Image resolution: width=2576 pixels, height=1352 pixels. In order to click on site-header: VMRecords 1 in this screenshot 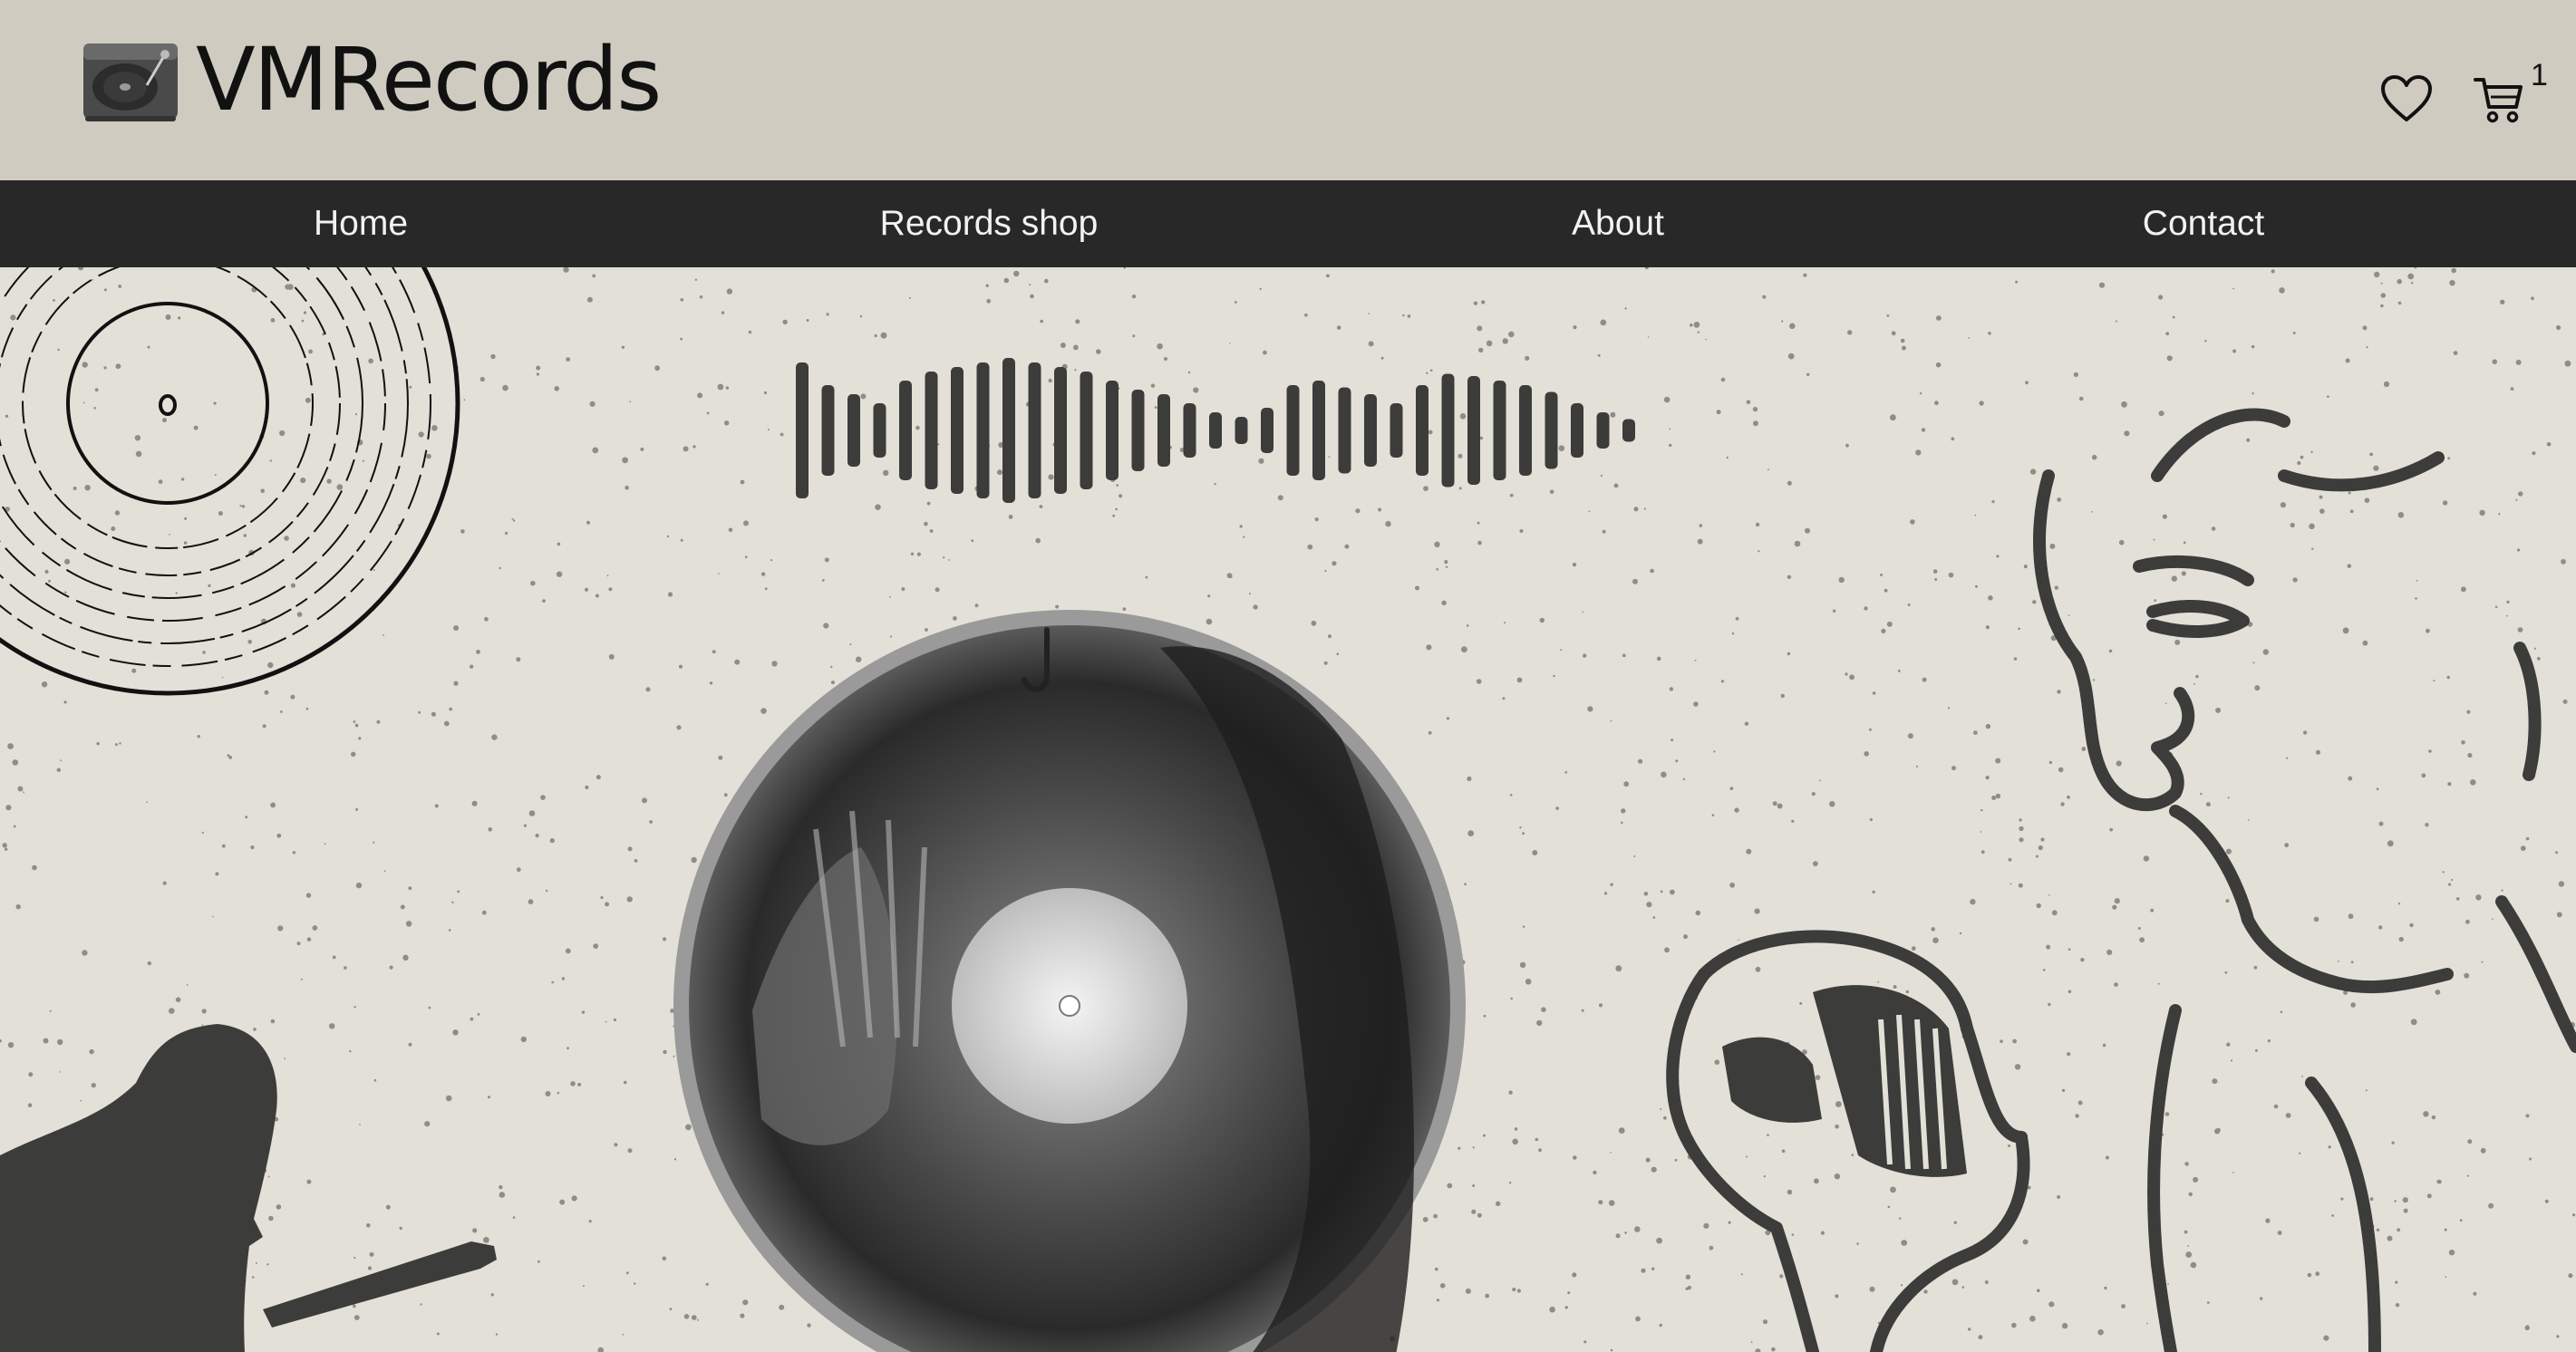, I will do `click(1288, 90)`.